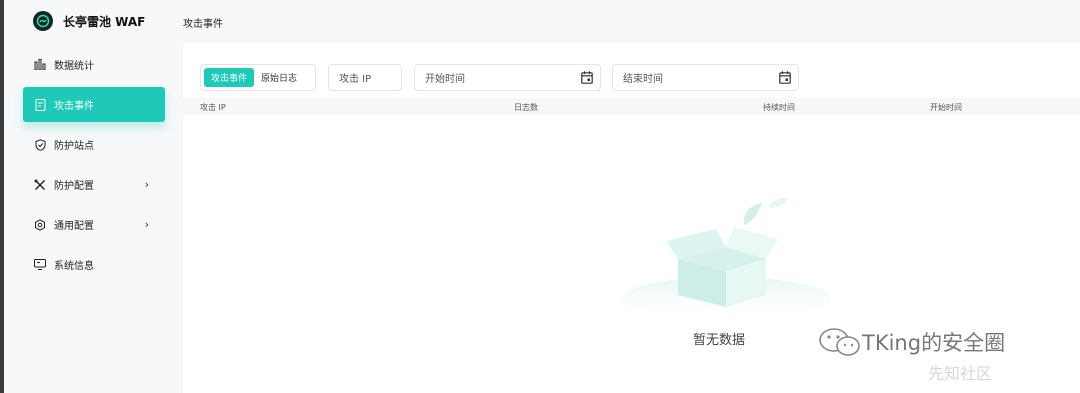  I want to click on attack-ip-input: 攻击 IP, so click(365, 77).